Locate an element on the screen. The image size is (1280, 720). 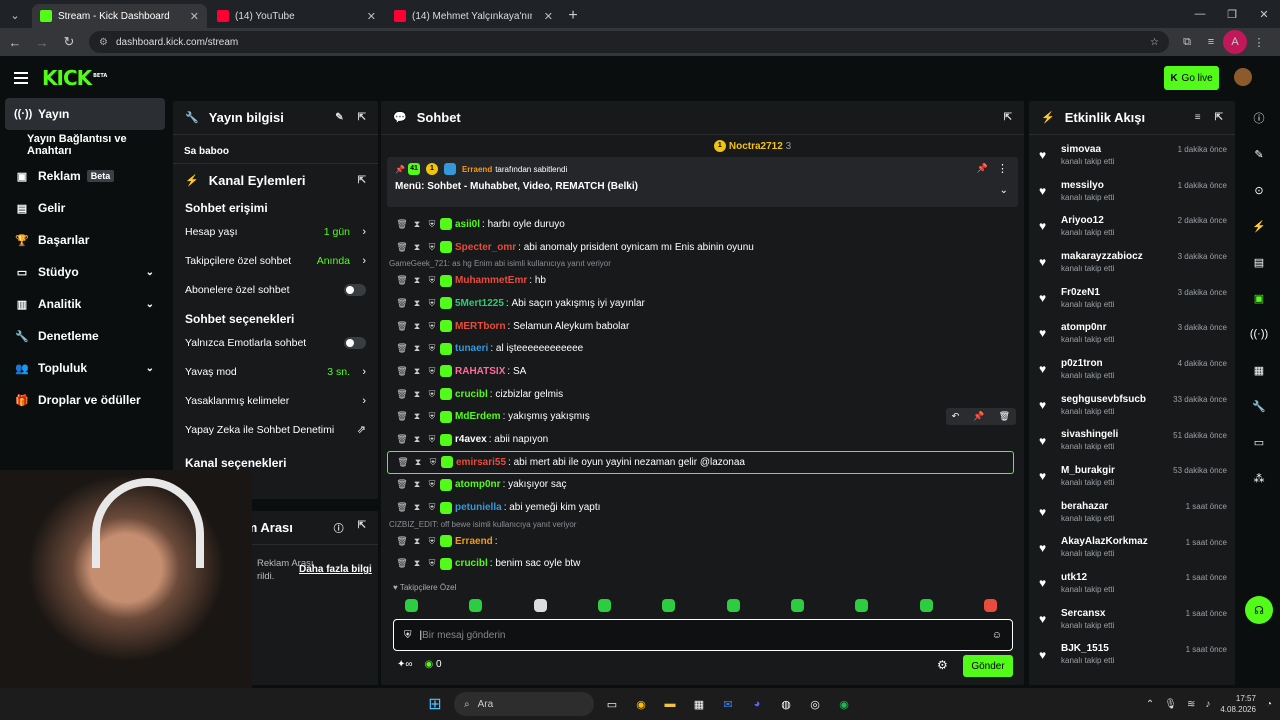
menu-hamburger-icon is located at coordinates (21, 78).